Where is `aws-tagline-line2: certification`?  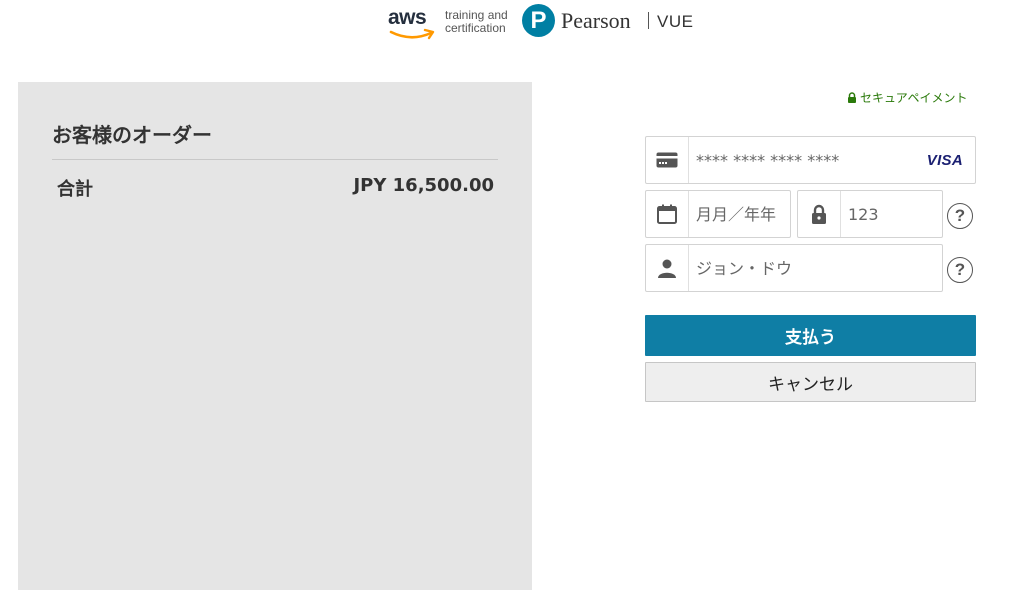 aws-tagline-line2: certification is located at coordinates (475, 28).